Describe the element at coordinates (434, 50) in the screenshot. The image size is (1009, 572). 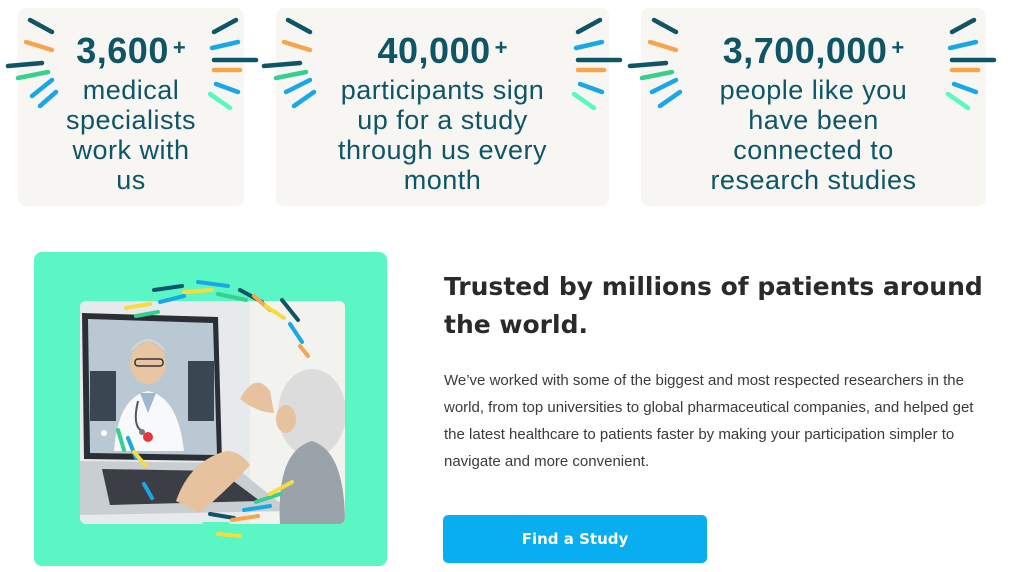
I see `stat-number: 40,000` at that location.